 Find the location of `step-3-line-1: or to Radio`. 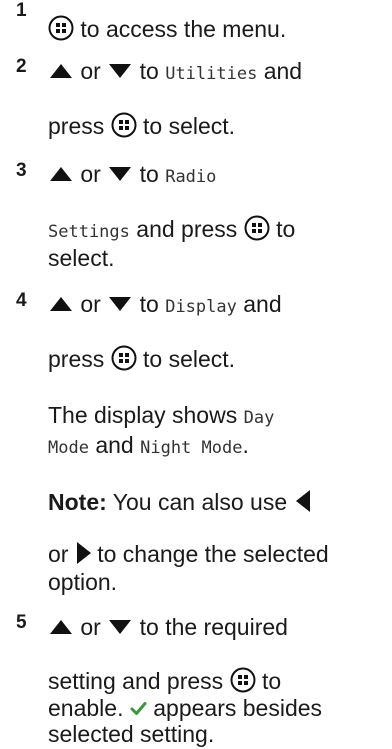

step-3-line-1: or to Radio is located at coordinates (218, 175).